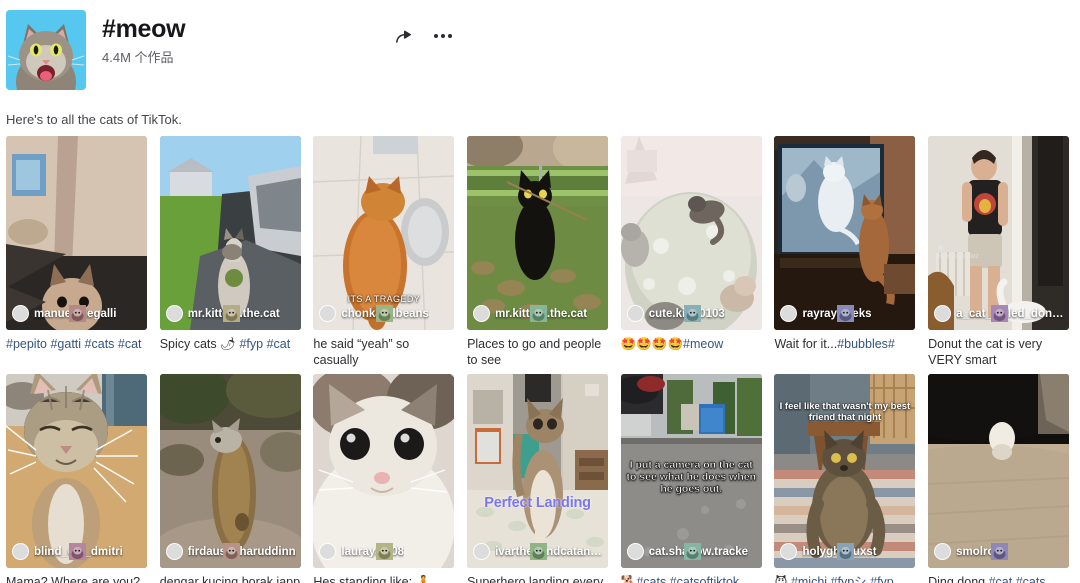 The image size is (1080, 583). I want to click on video-author: chonkandbeans, so click(384, 313).